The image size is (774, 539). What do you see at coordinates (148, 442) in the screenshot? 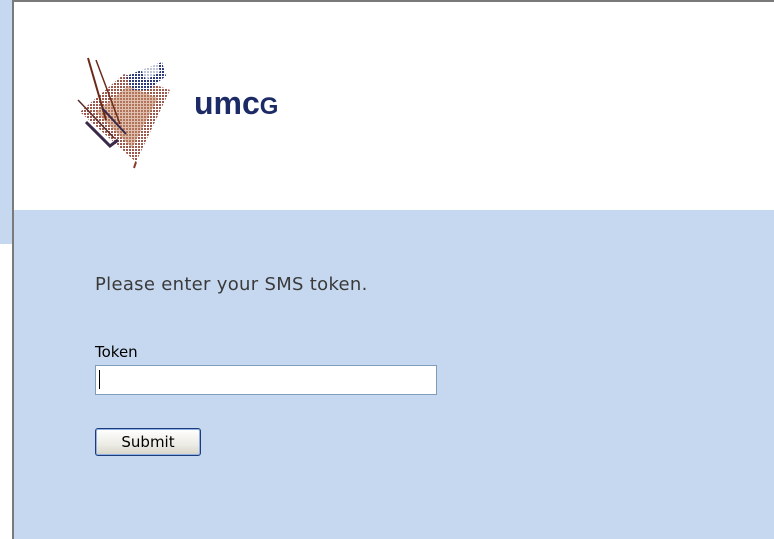
I see `submit-button: Submit` at bounding box center [148, 442].